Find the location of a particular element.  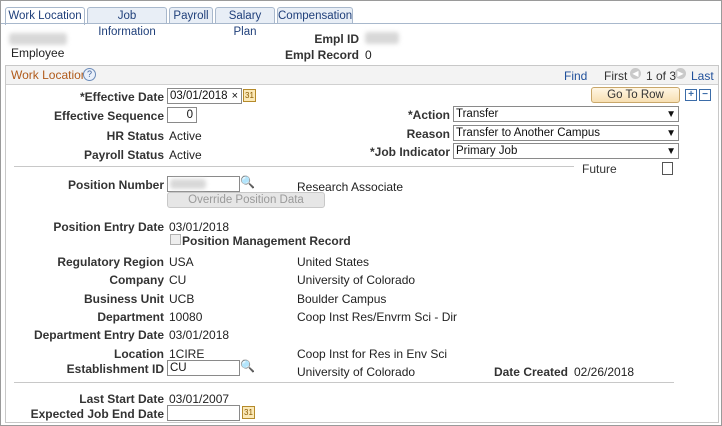

establishment-id-input: CU is located at coordinates (203, 368).